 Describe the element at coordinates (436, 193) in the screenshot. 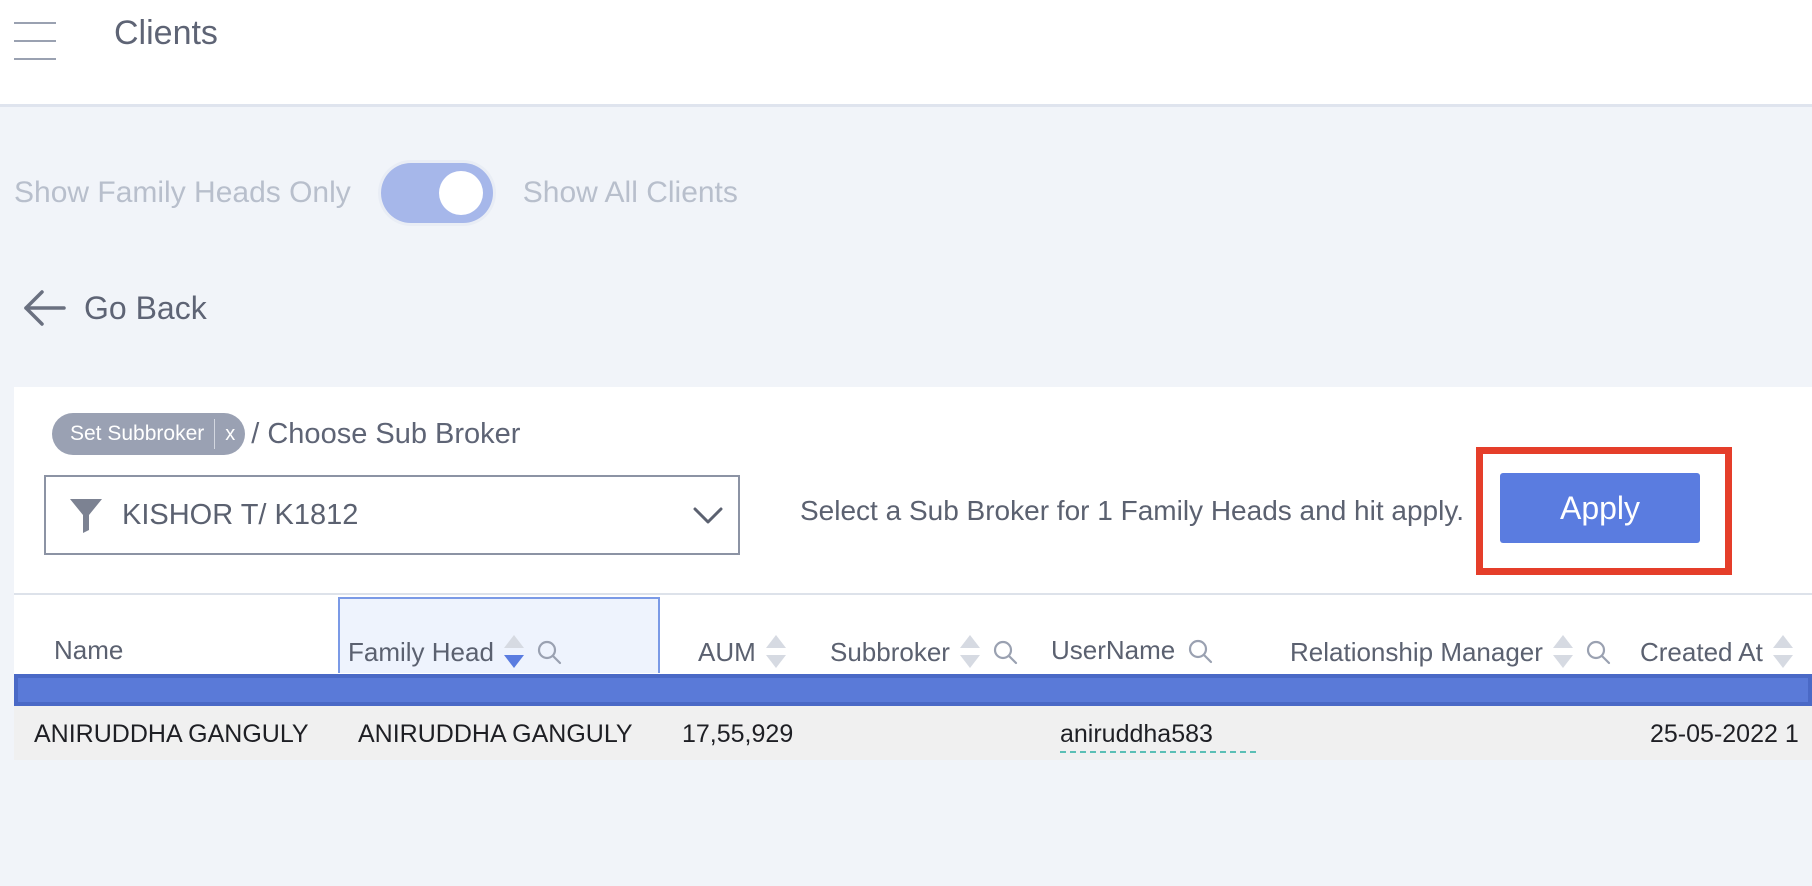

I see `family-heads-toggle-switch` at that location.